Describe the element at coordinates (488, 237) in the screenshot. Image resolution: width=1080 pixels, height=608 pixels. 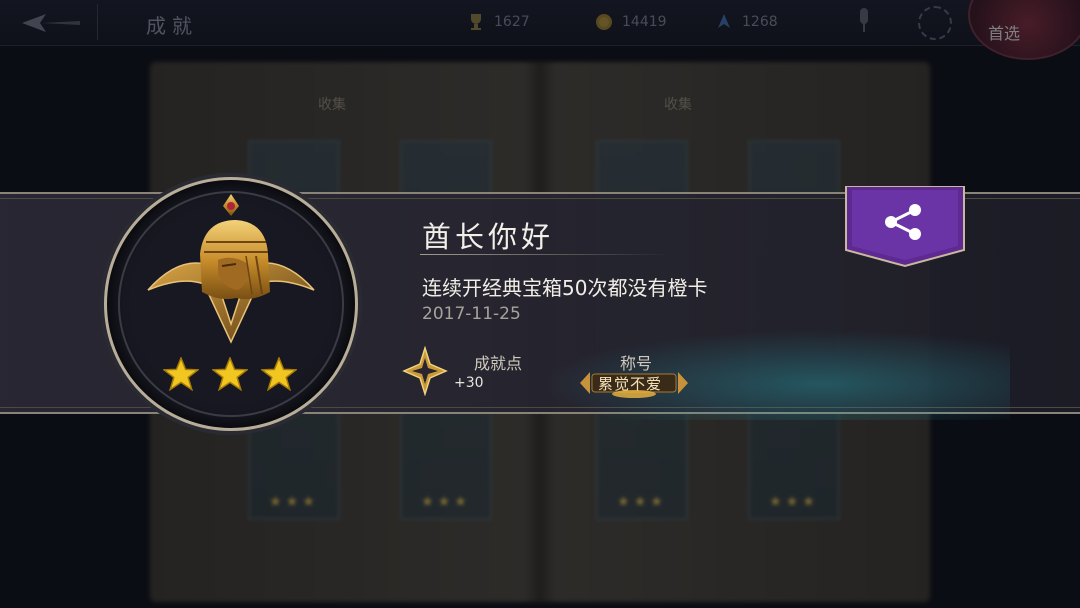
I see `achievement-name: 酋长你好` at that location.